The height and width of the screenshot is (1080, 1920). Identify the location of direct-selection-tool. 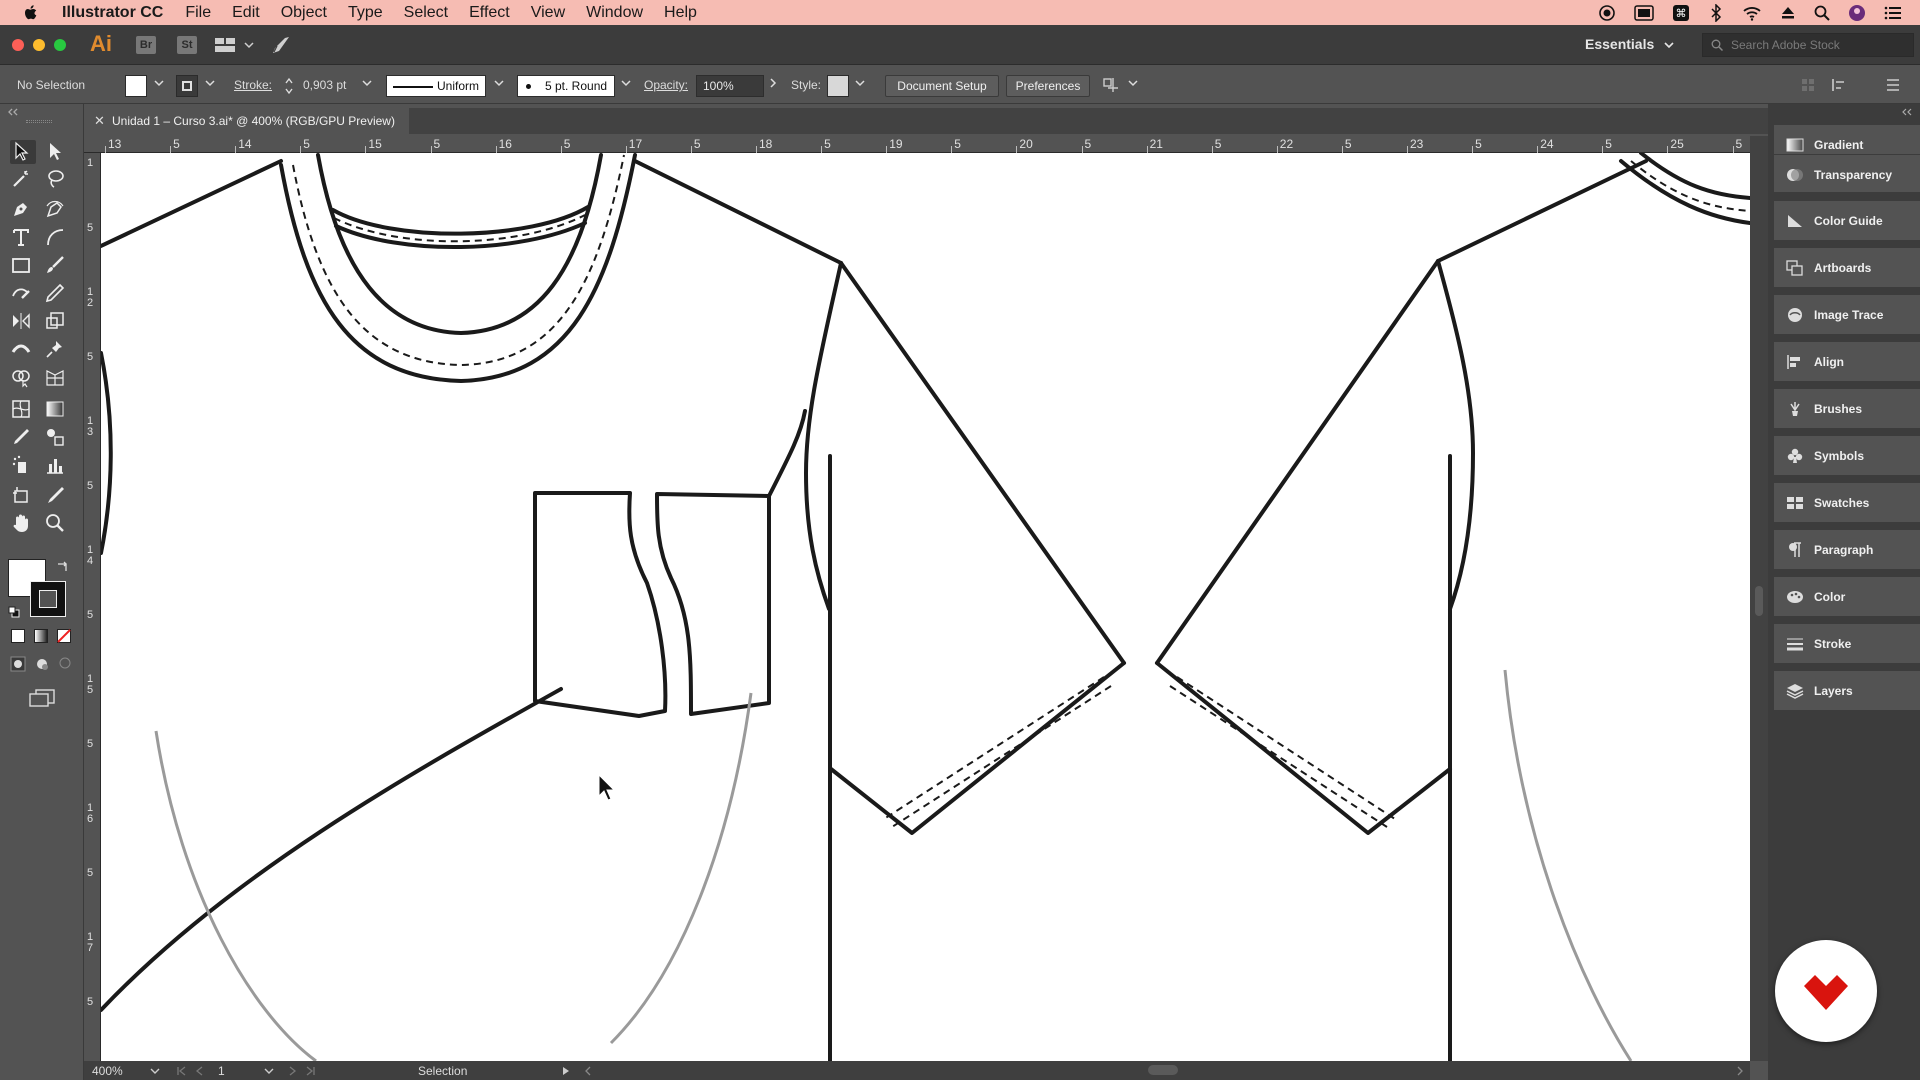
(57, 152).